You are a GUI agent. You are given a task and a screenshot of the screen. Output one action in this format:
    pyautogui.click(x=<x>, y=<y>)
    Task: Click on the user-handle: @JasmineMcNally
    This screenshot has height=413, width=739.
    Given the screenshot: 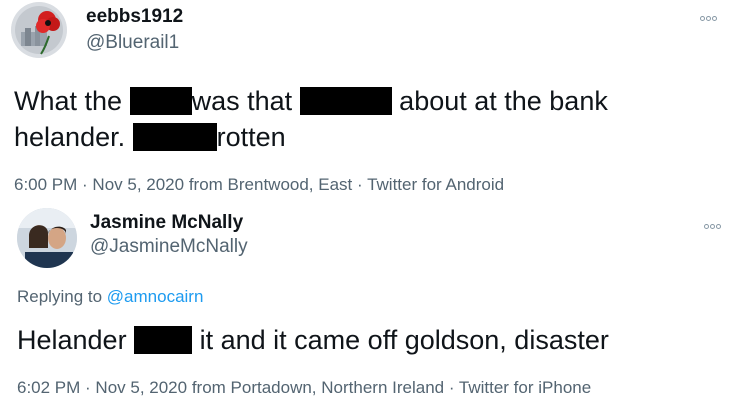 What is the action you would take?
    pyautogui.click(x=169, y=247)
    